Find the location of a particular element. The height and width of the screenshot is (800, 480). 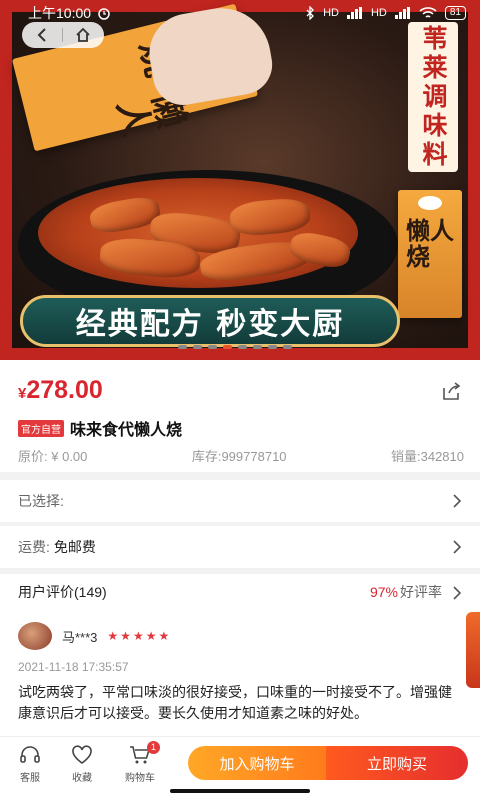

reviews-header: 用户评价(149) 97% 好评率 is located at coordinates (240, 592).